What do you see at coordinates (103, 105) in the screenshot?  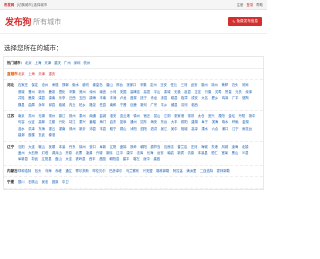 I see `city-link: 任县` at bounding box center [103, 105].